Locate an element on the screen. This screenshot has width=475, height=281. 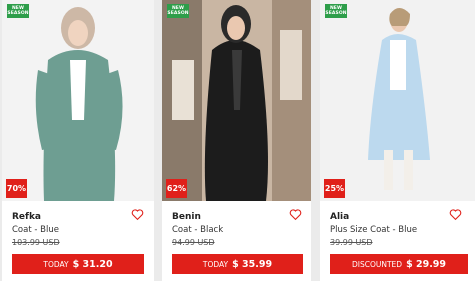
old-price: 39.99 USD is located at coordinates (351, 242).